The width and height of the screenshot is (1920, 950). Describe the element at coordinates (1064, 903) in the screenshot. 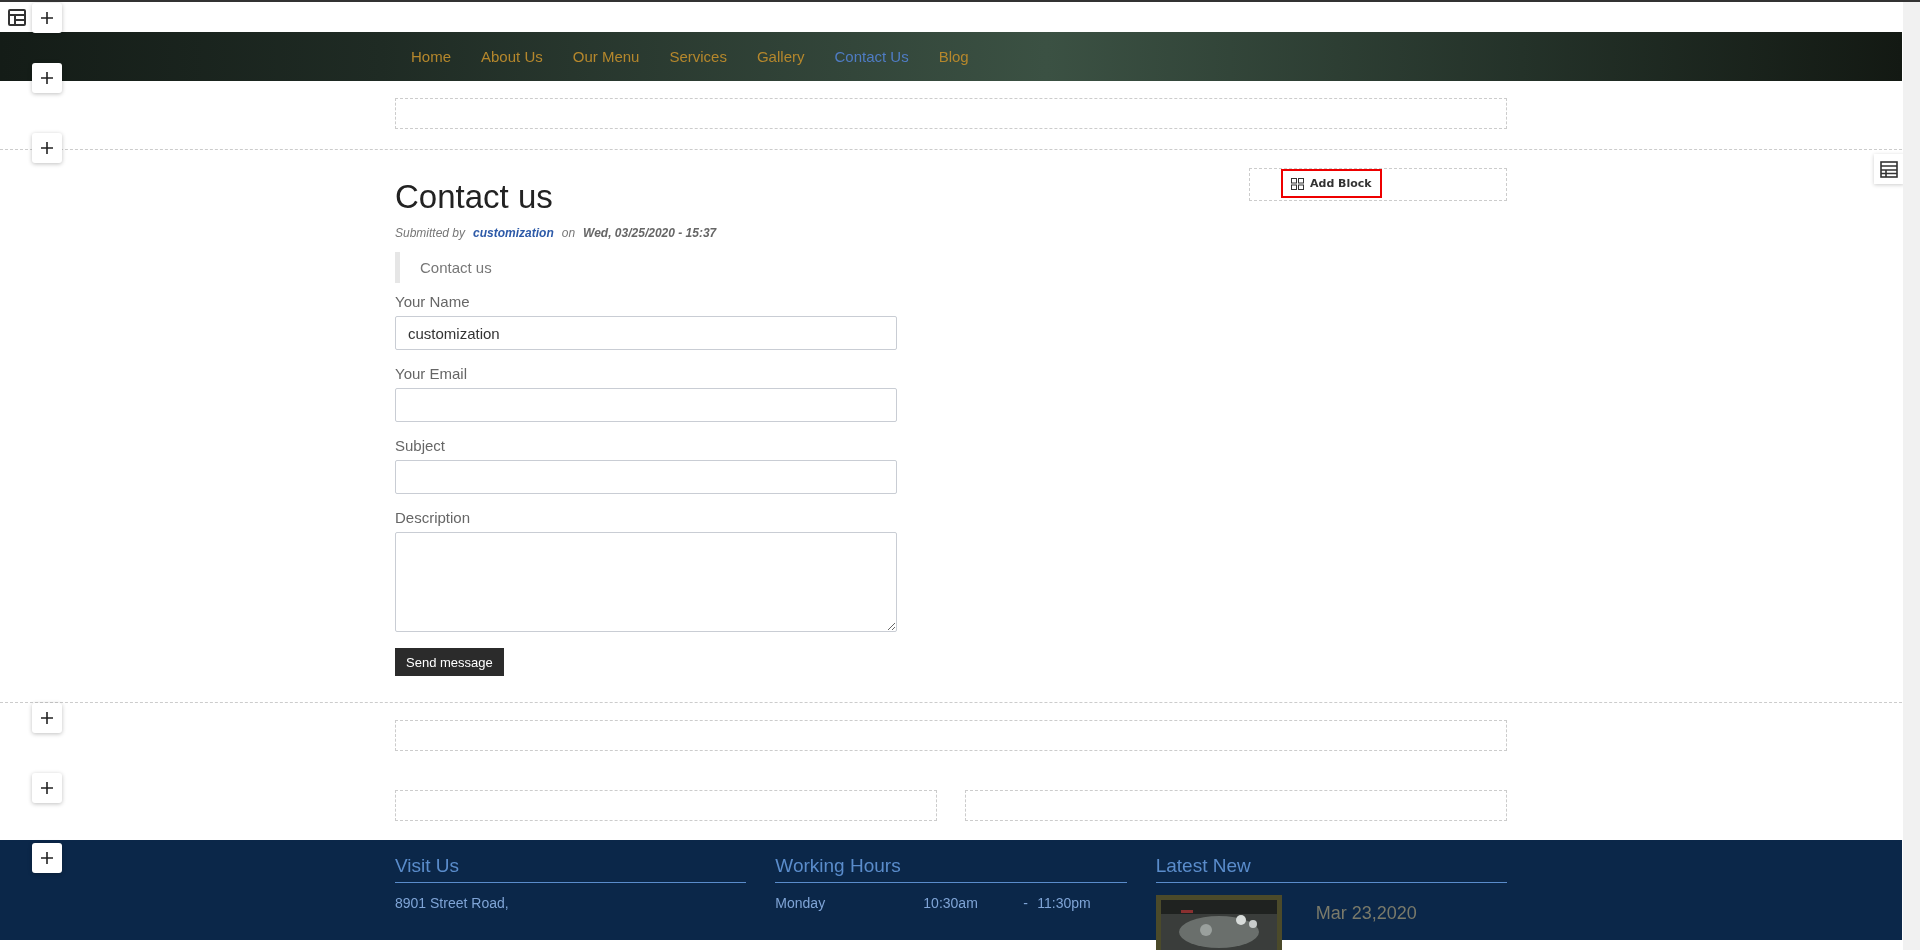

I see `close-time: 11:30pm` at that location.